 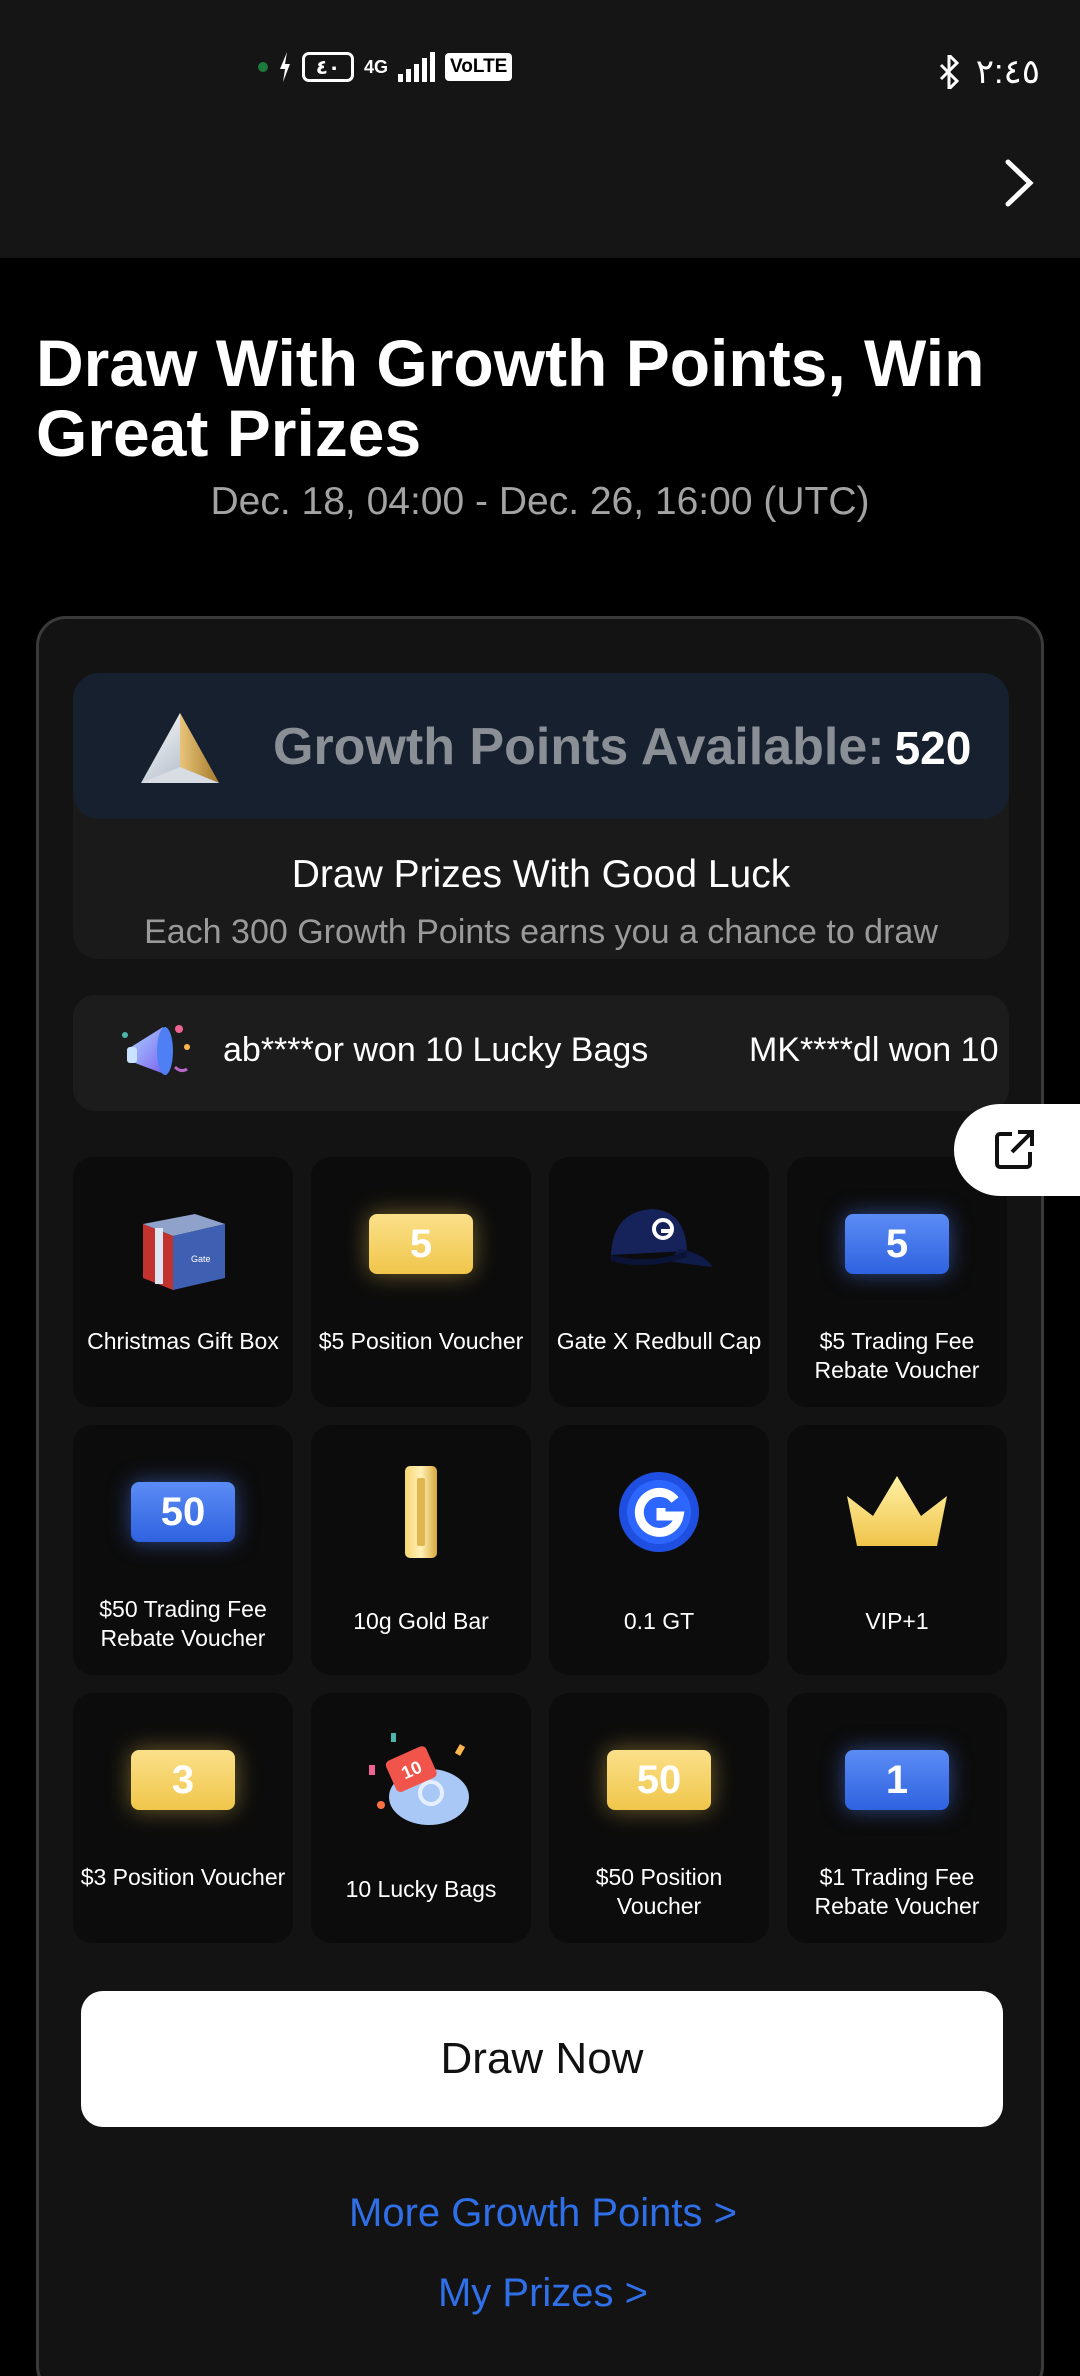 I want to click on status-left: ٤٠ 4G VoLTE, so click(x=385, y=67).